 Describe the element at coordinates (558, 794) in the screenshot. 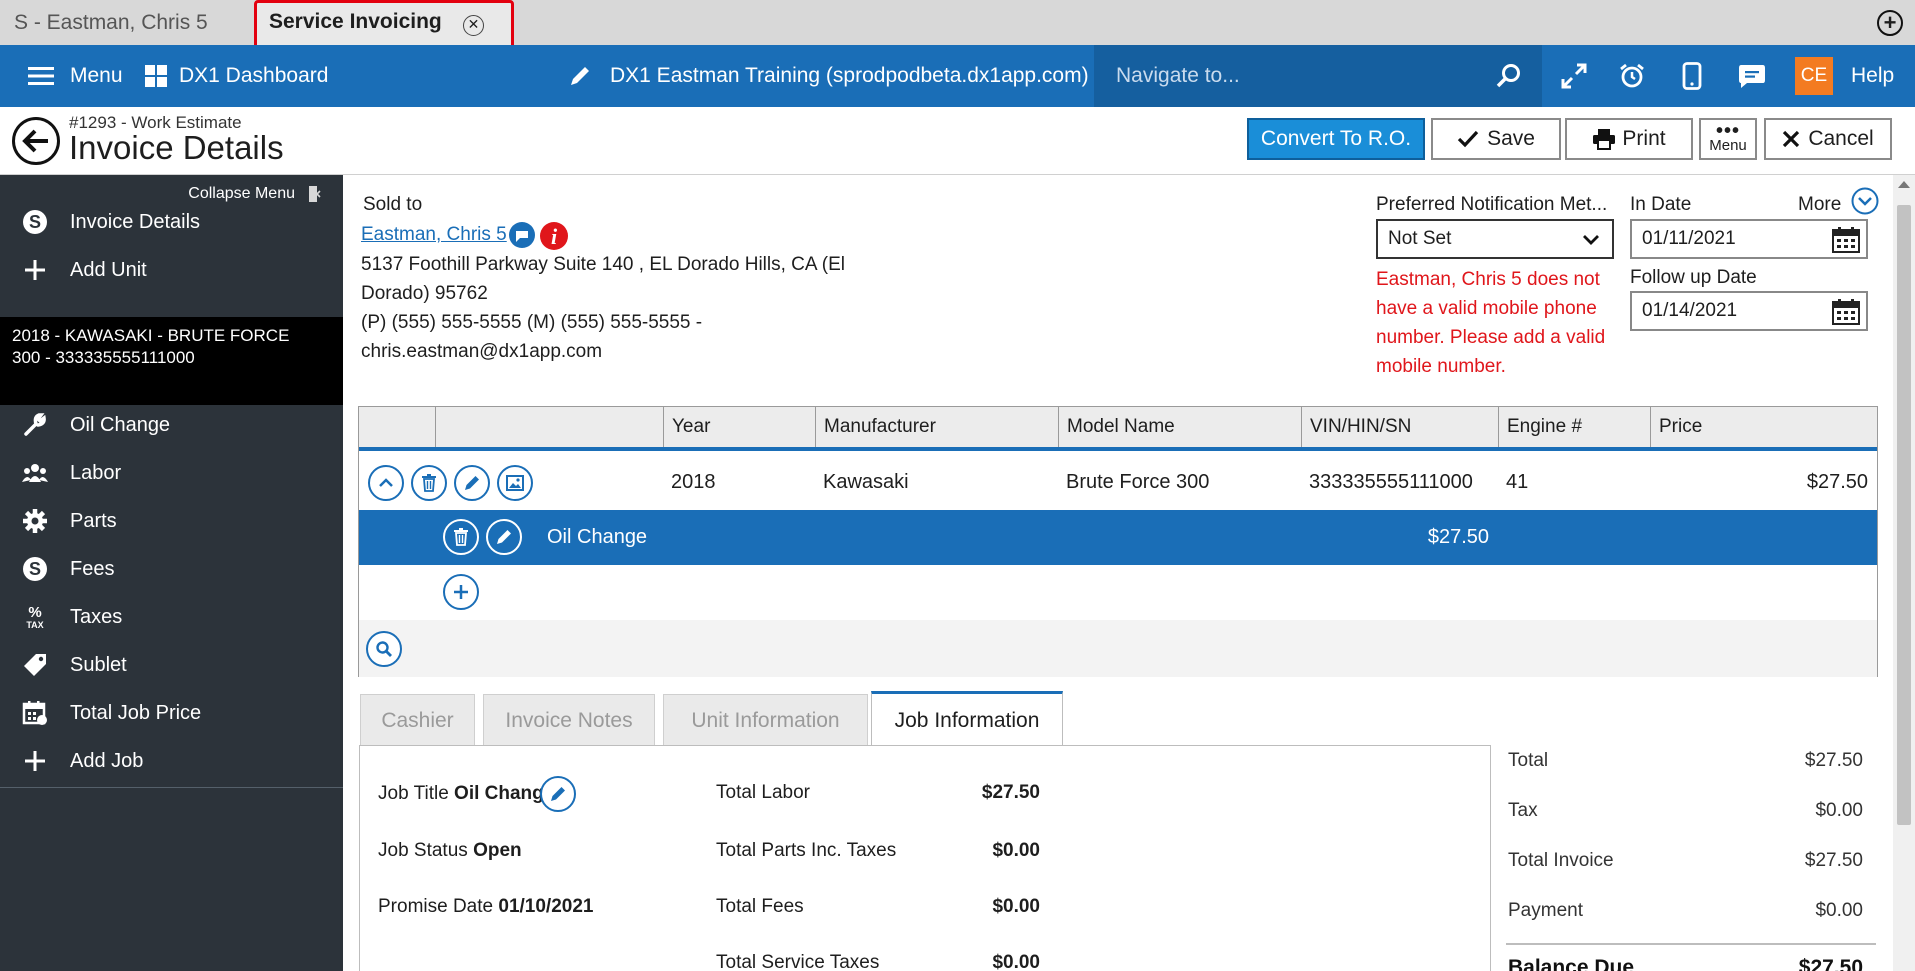

I see `edit-job-title-button` at that location.